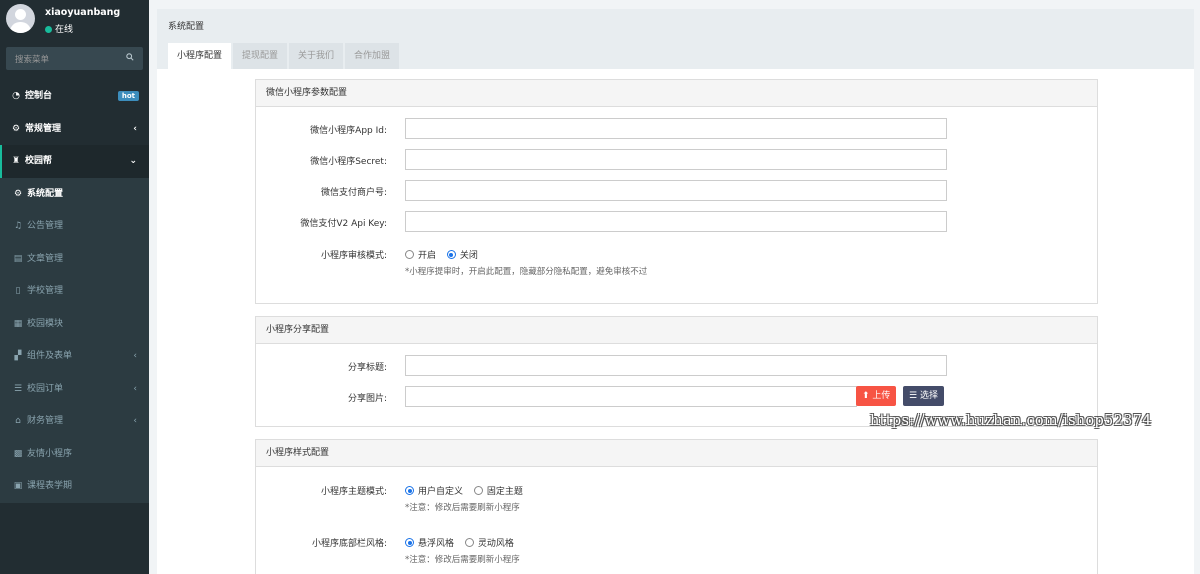 The width and height of the screenshot is (1200, 574). I want to click on sidebar-item-components: ▞ 组件及表单 ‹, so click(74, 356).